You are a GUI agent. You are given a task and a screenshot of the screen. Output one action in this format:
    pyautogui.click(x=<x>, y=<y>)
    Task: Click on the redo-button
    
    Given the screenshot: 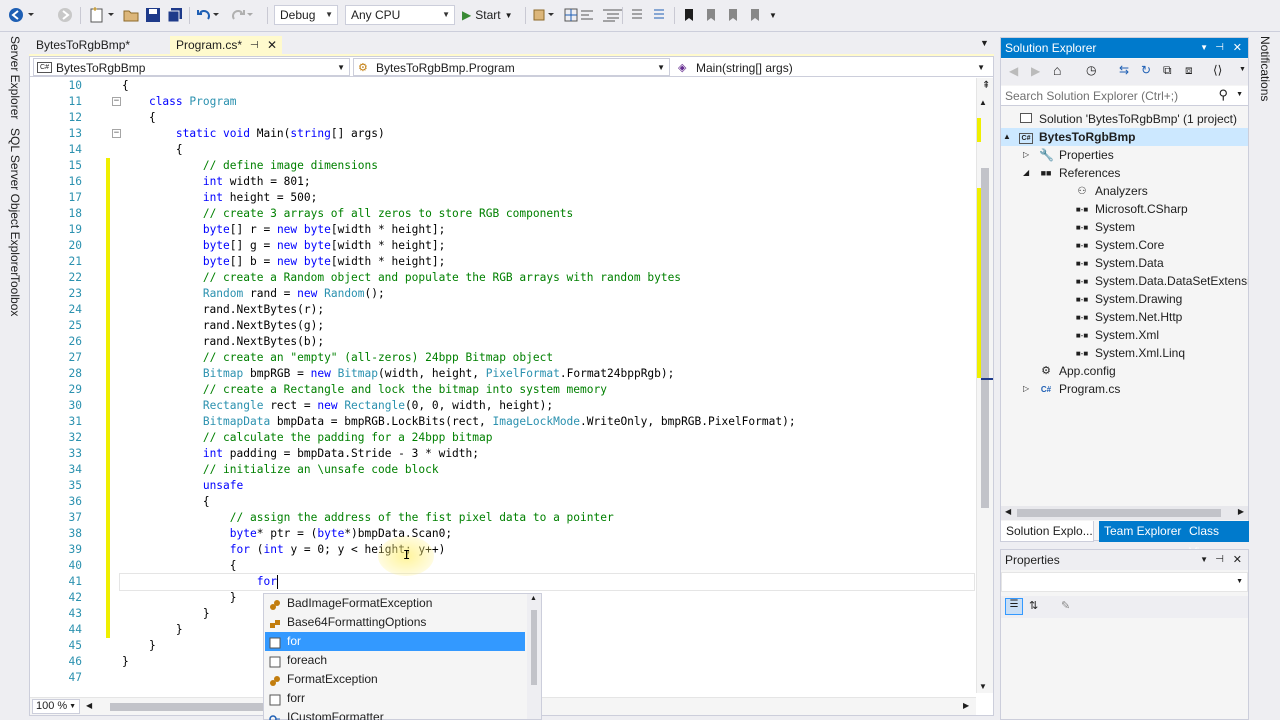 What is the action you would take?
    pyautogui.click(x=244, y=15)
    